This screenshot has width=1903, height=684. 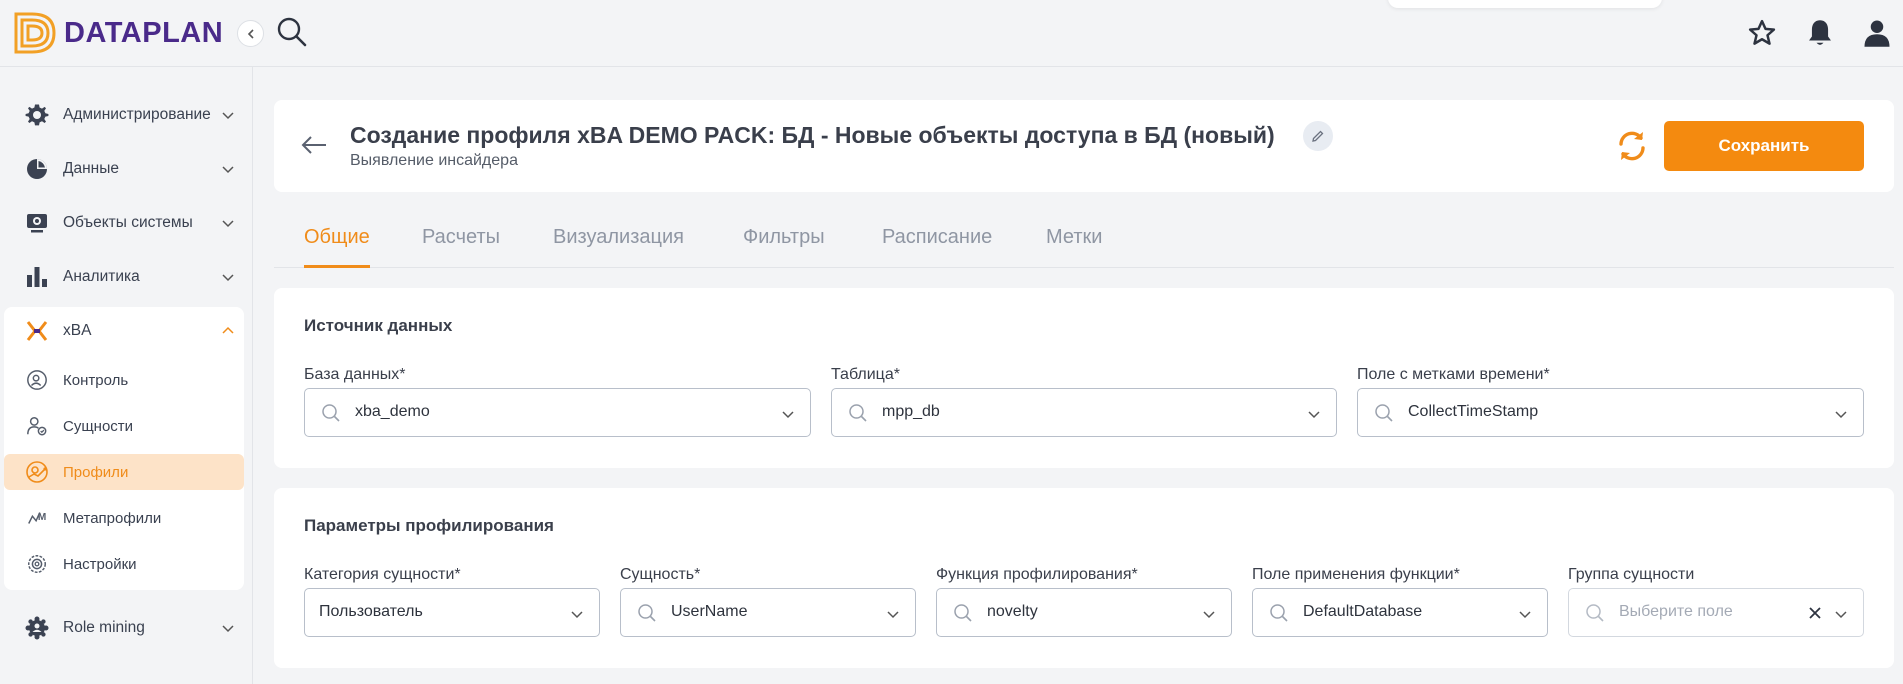 What do you see at coordinates (1764, 146) in the screenshot?
I see `save-button: Сохранить` at bounding box center [1764, 146].